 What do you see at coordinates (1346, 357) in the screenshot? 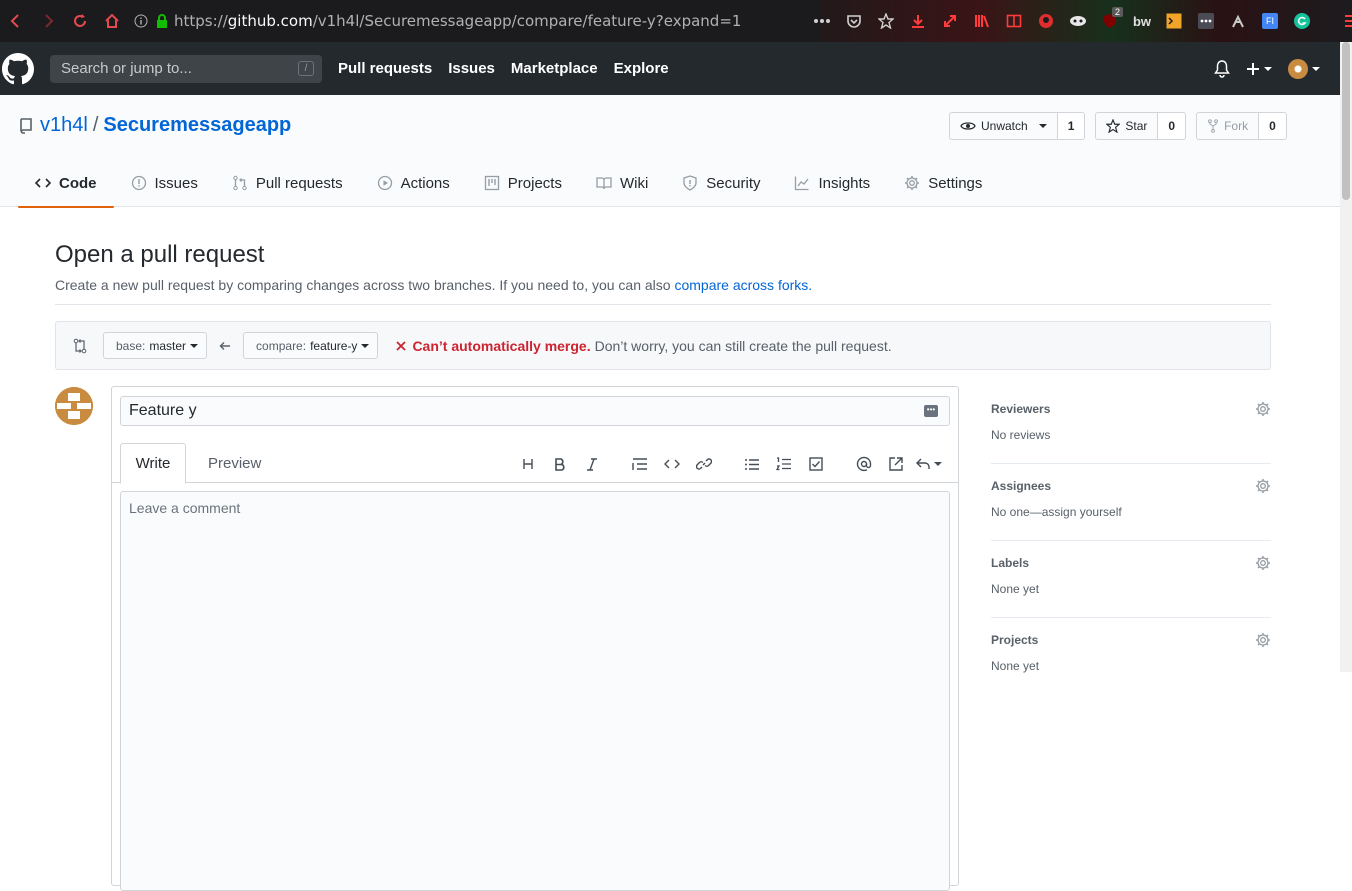
I see `page-scrollbar` at bounding box center [1346, 357].